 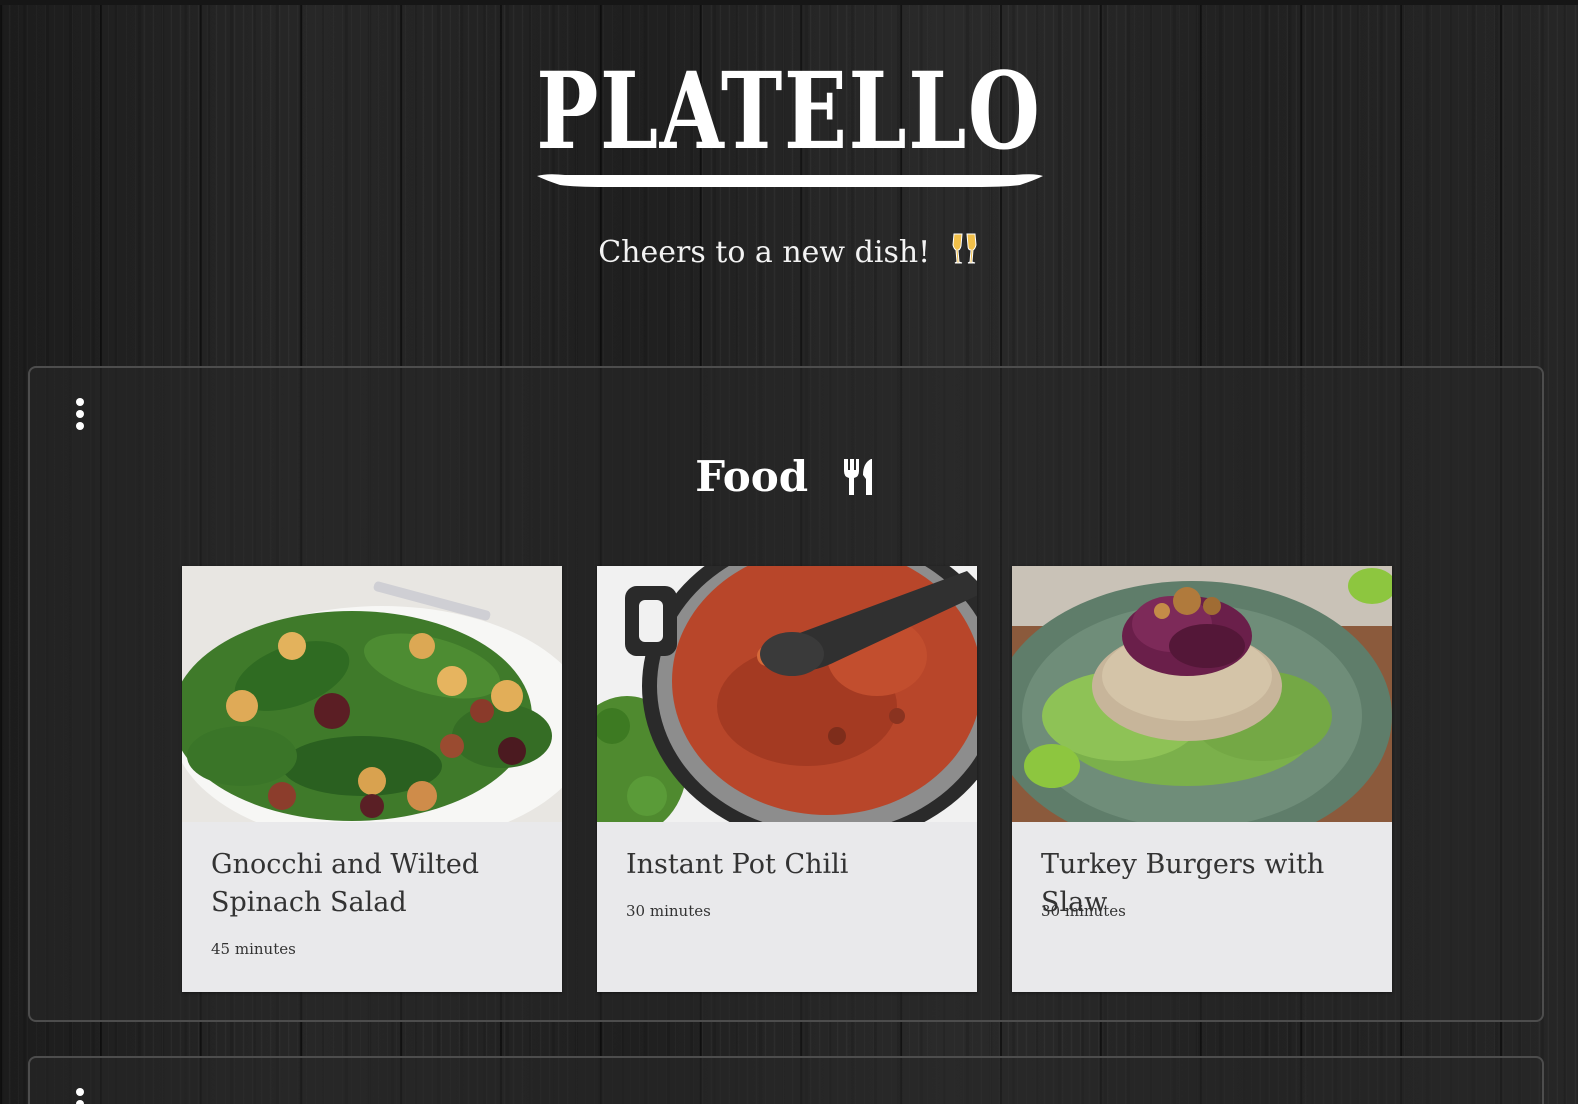 I want to click on tagline-text: Cheers to a new dish!, so click(x=764, y=252).